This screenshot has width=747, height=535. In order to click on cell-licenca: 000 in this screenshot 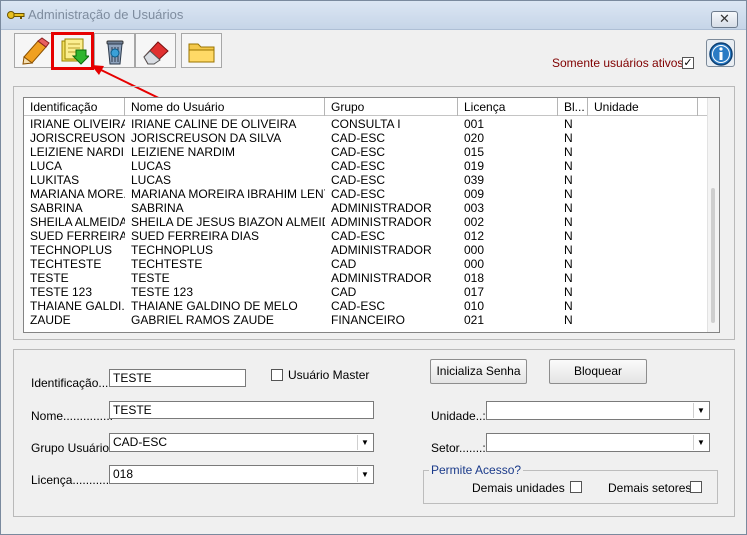, I will do `click(474, 250)`.